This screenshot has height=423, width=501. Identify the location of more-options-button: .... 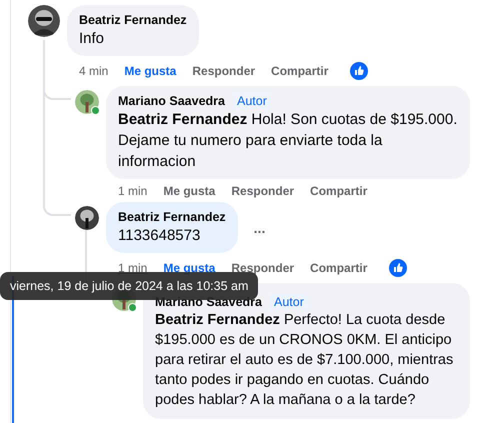
(260, 227).